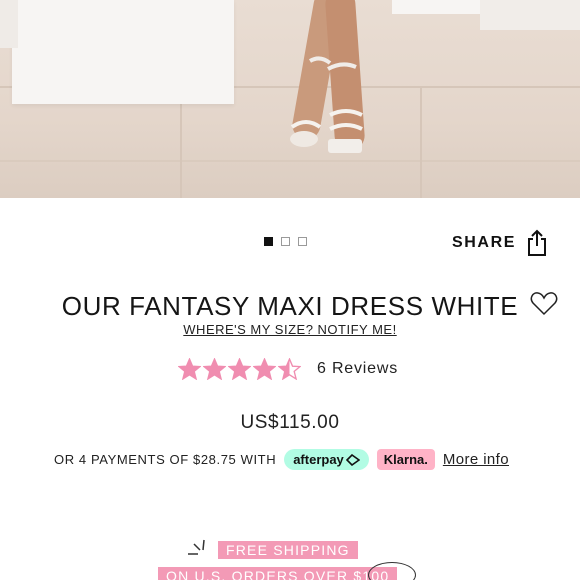 This screenshot has width=580, height=580. I want to click on shipping-promo: FREE SHIPPING ON U.S. ORDERS OVER $100, so click(290, 559).